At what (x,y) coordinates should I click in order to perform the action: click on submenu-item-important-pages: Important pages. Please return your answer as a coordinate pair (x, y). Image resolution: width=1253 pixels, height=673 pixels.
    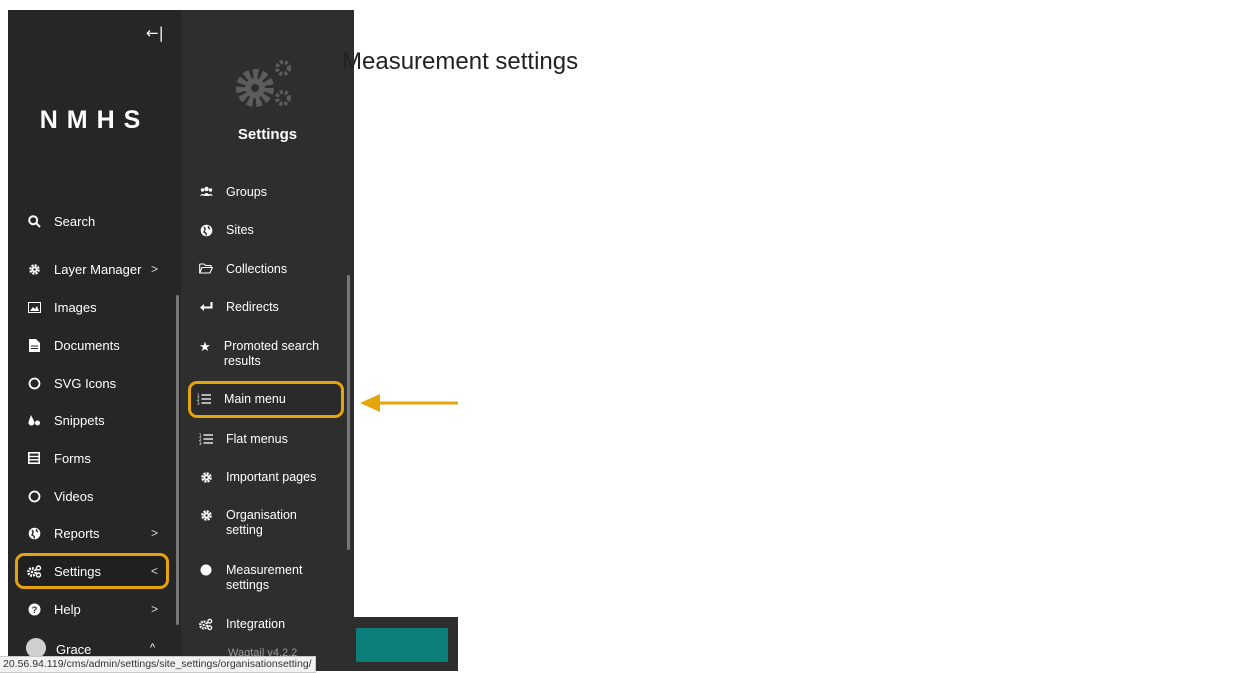
    Looking at the image, I should click on (266, 477).